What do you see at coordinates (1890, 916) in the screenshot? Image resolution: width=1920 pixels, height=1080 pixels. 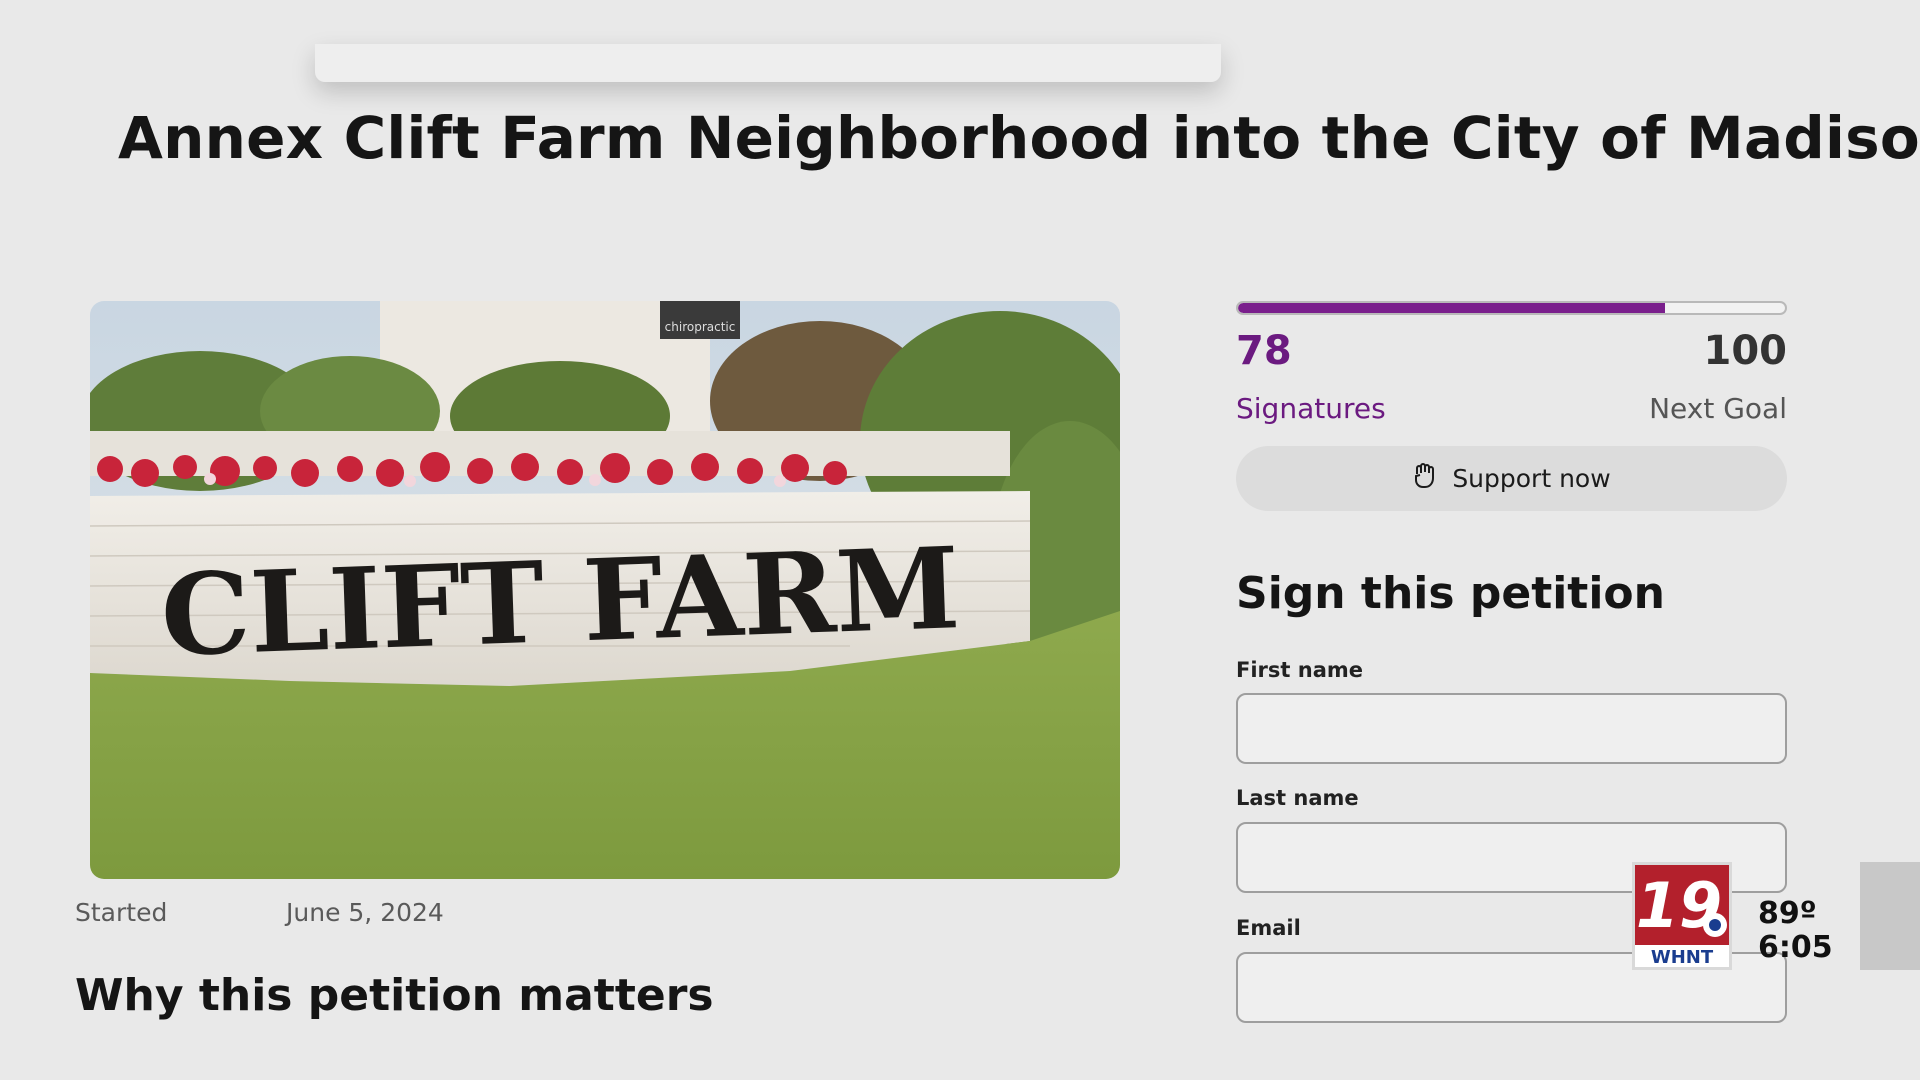 I see `tv-side-panel` at bounding box center [1890, 916].